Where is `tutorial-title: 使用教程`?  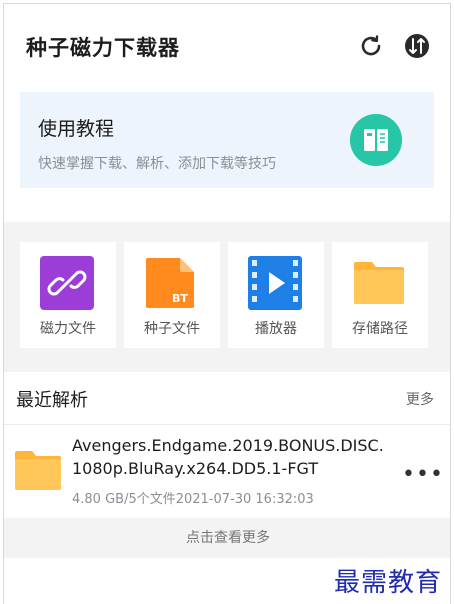 tutorial-title: 使用教程 is located at coordinates (76, 129).